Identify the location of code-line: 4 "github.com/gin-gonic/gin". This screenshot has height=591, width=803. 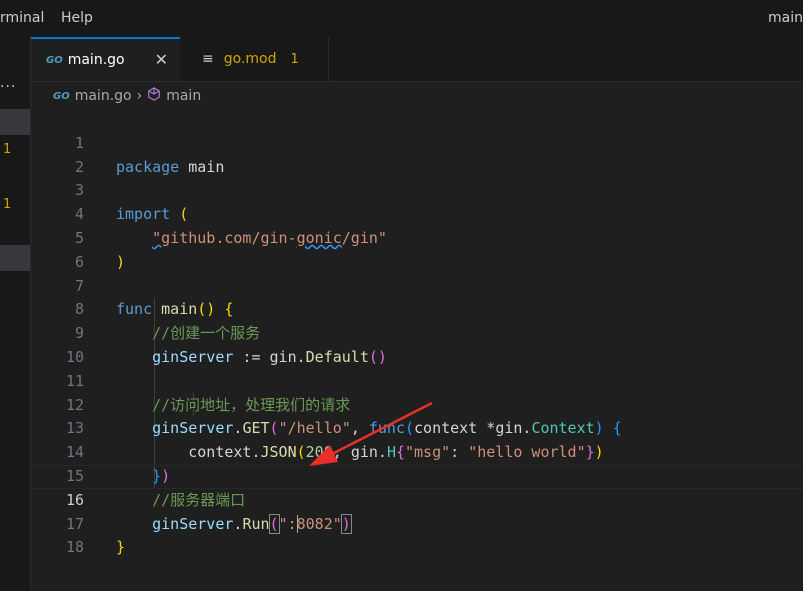
(417, 213).